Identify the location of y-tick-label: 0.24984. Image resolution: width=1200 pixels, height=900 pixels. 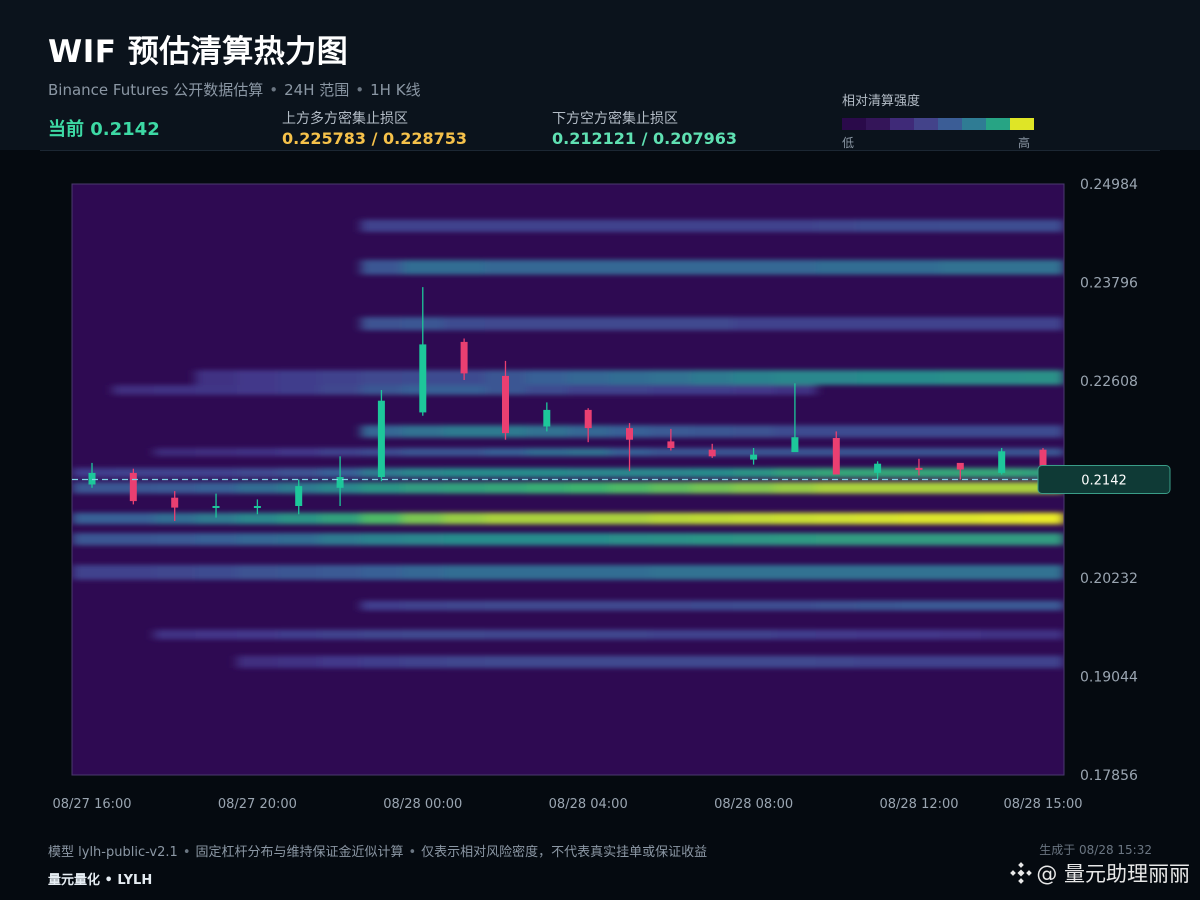
(1109, 185).